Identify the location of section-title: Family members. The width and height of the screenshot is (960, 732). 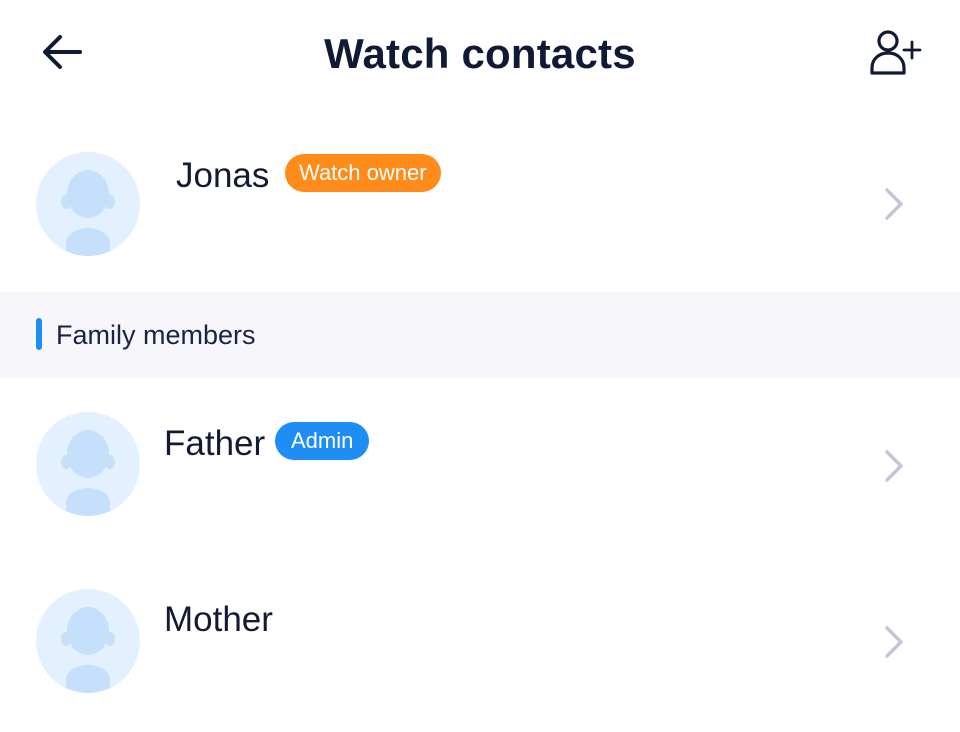
(156, 335).